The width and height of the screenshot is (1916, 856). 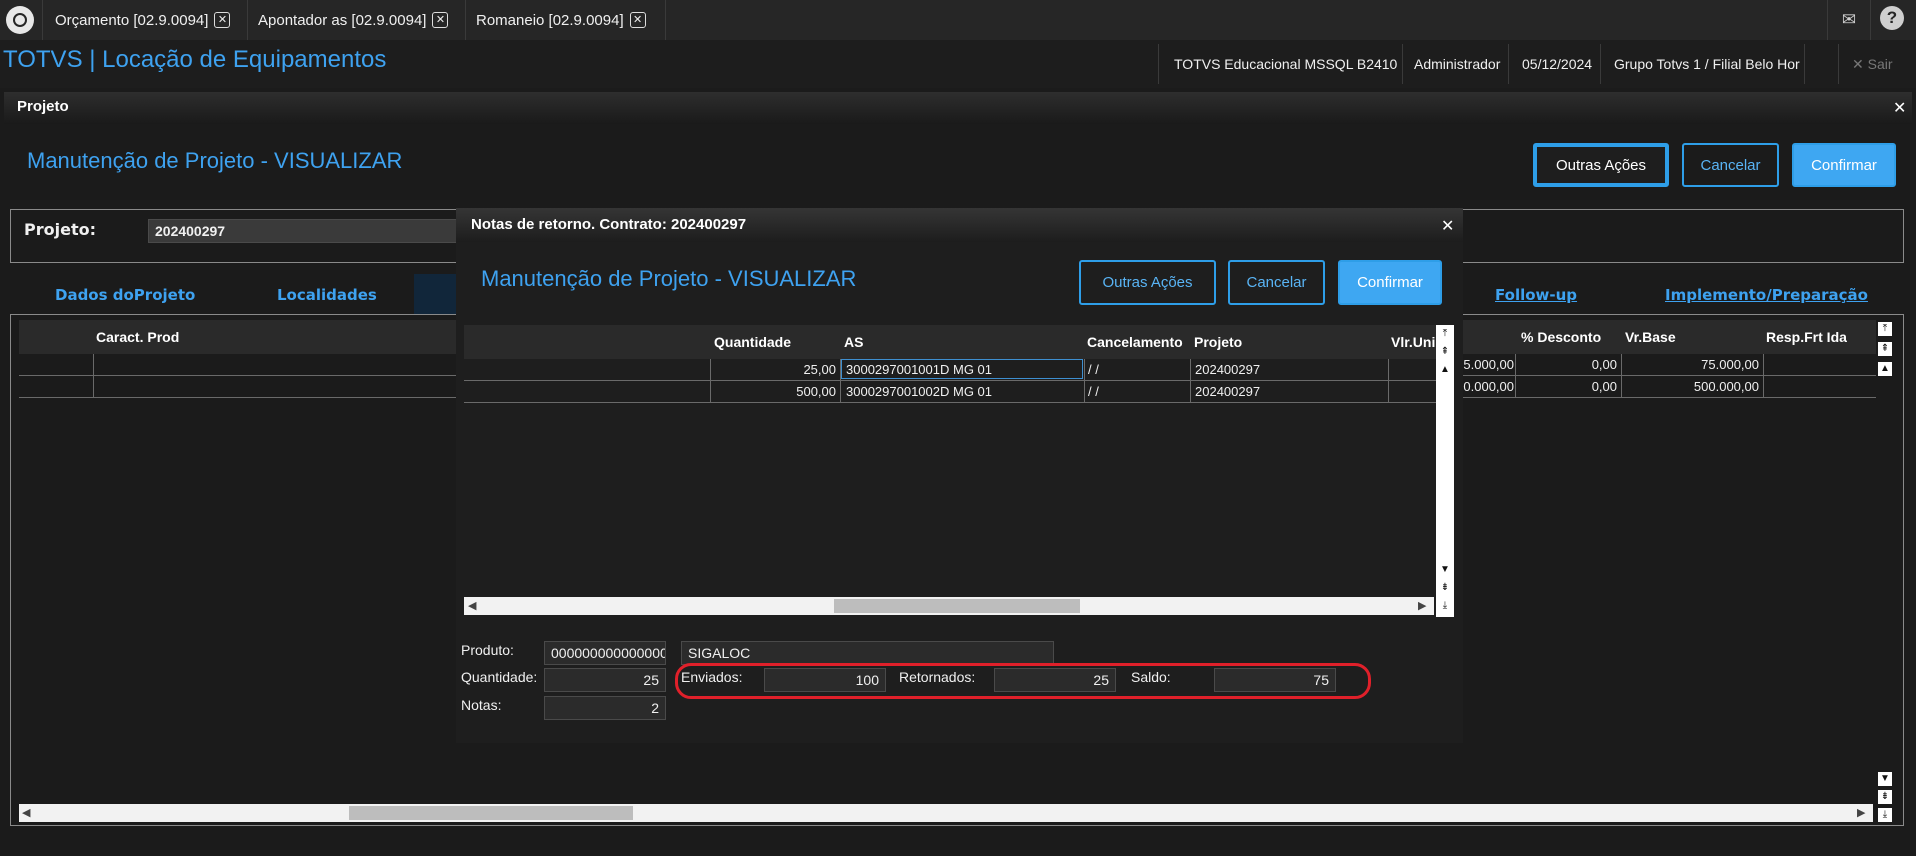 I want to click on table-cell: 5.000,00, so click(x=1488, y=364).